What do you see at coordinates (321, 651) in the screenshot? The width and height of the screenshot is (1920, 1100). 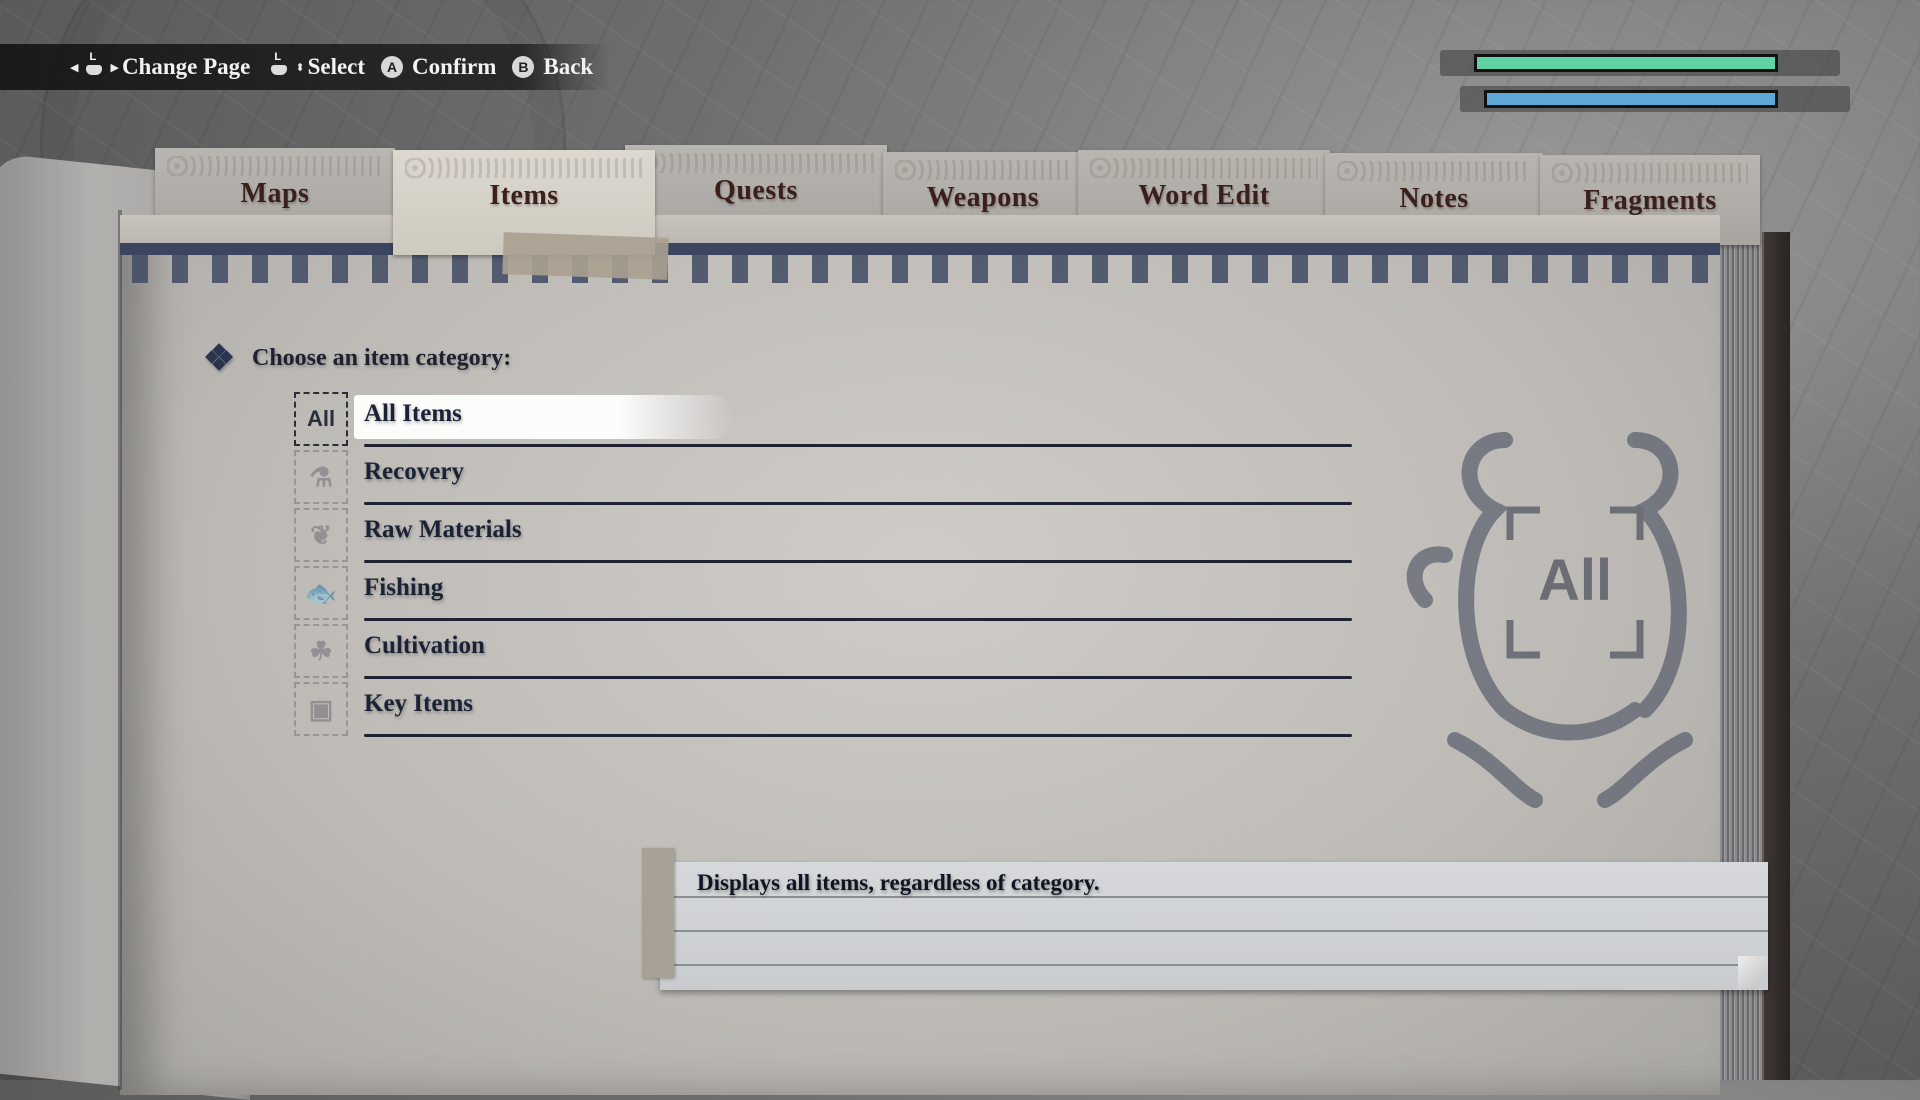 I see `sprout-icon: ☘` at bounding box center [321, 651].